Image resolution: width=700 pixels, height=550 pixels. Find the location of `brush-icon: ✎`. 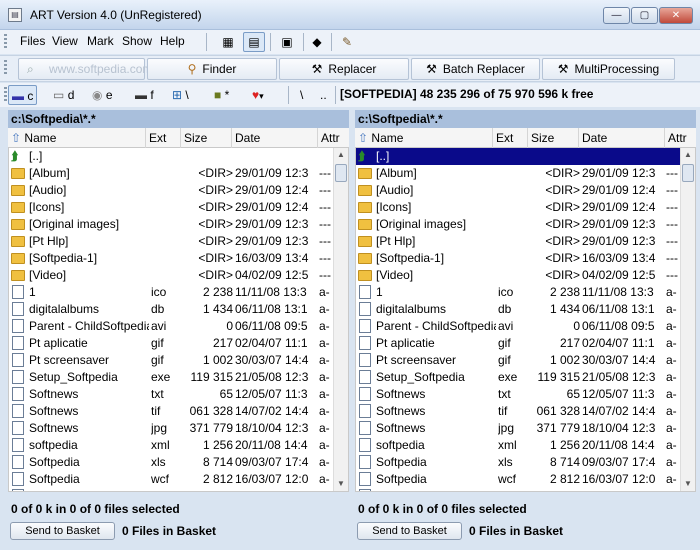

brush-icon: ✎ is located at coordinates (347, 42).